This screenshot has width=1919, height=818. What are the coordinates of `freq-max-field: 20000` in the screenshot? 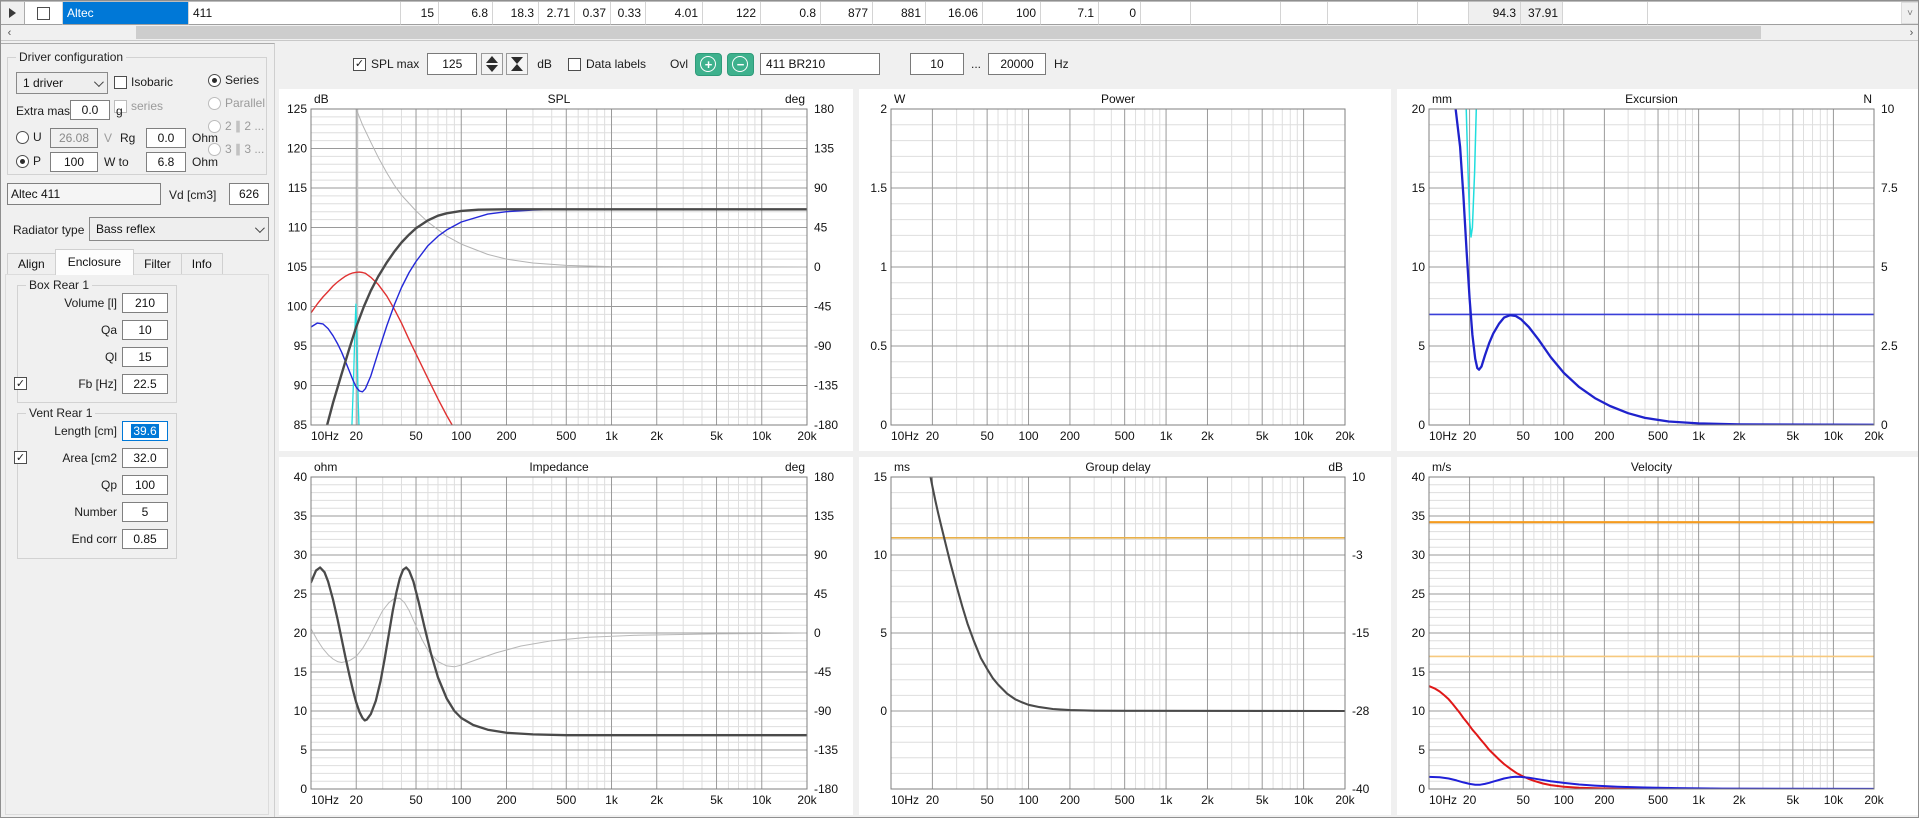 It's located at (1017, 64).